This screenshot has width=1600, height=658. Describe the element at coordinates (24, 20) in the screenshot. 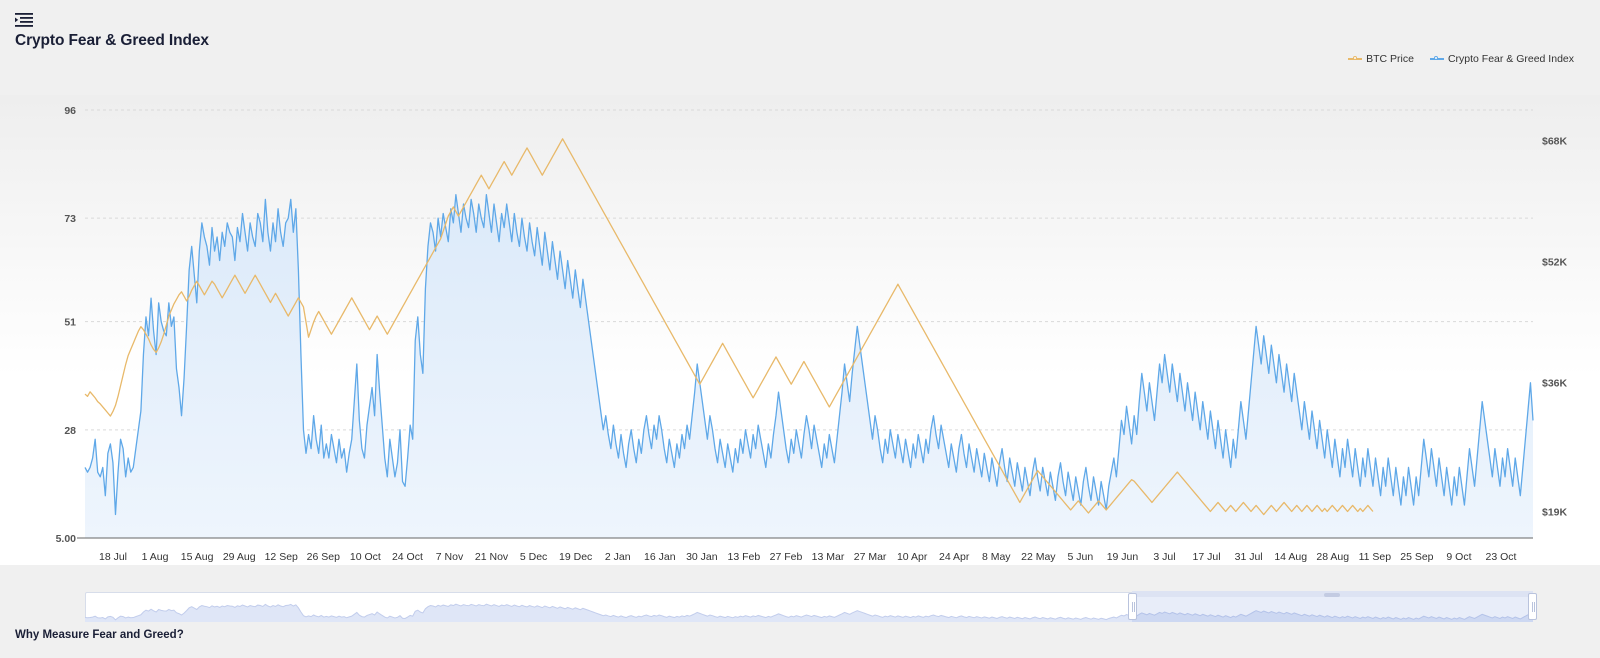

I see `list-indent-icon` at that location.